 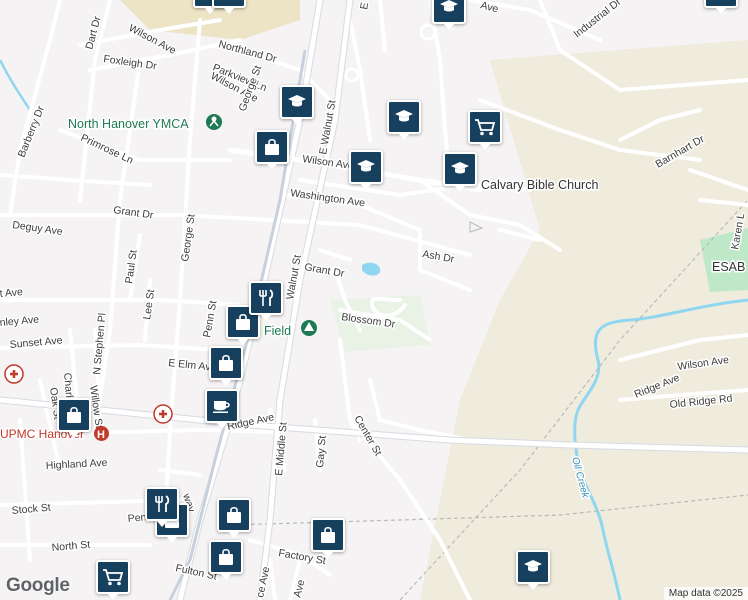 What do you see at coordinates (11, 293) in the screenshot?
I see `street-label: t Ave` at bounding box center [11, 293].